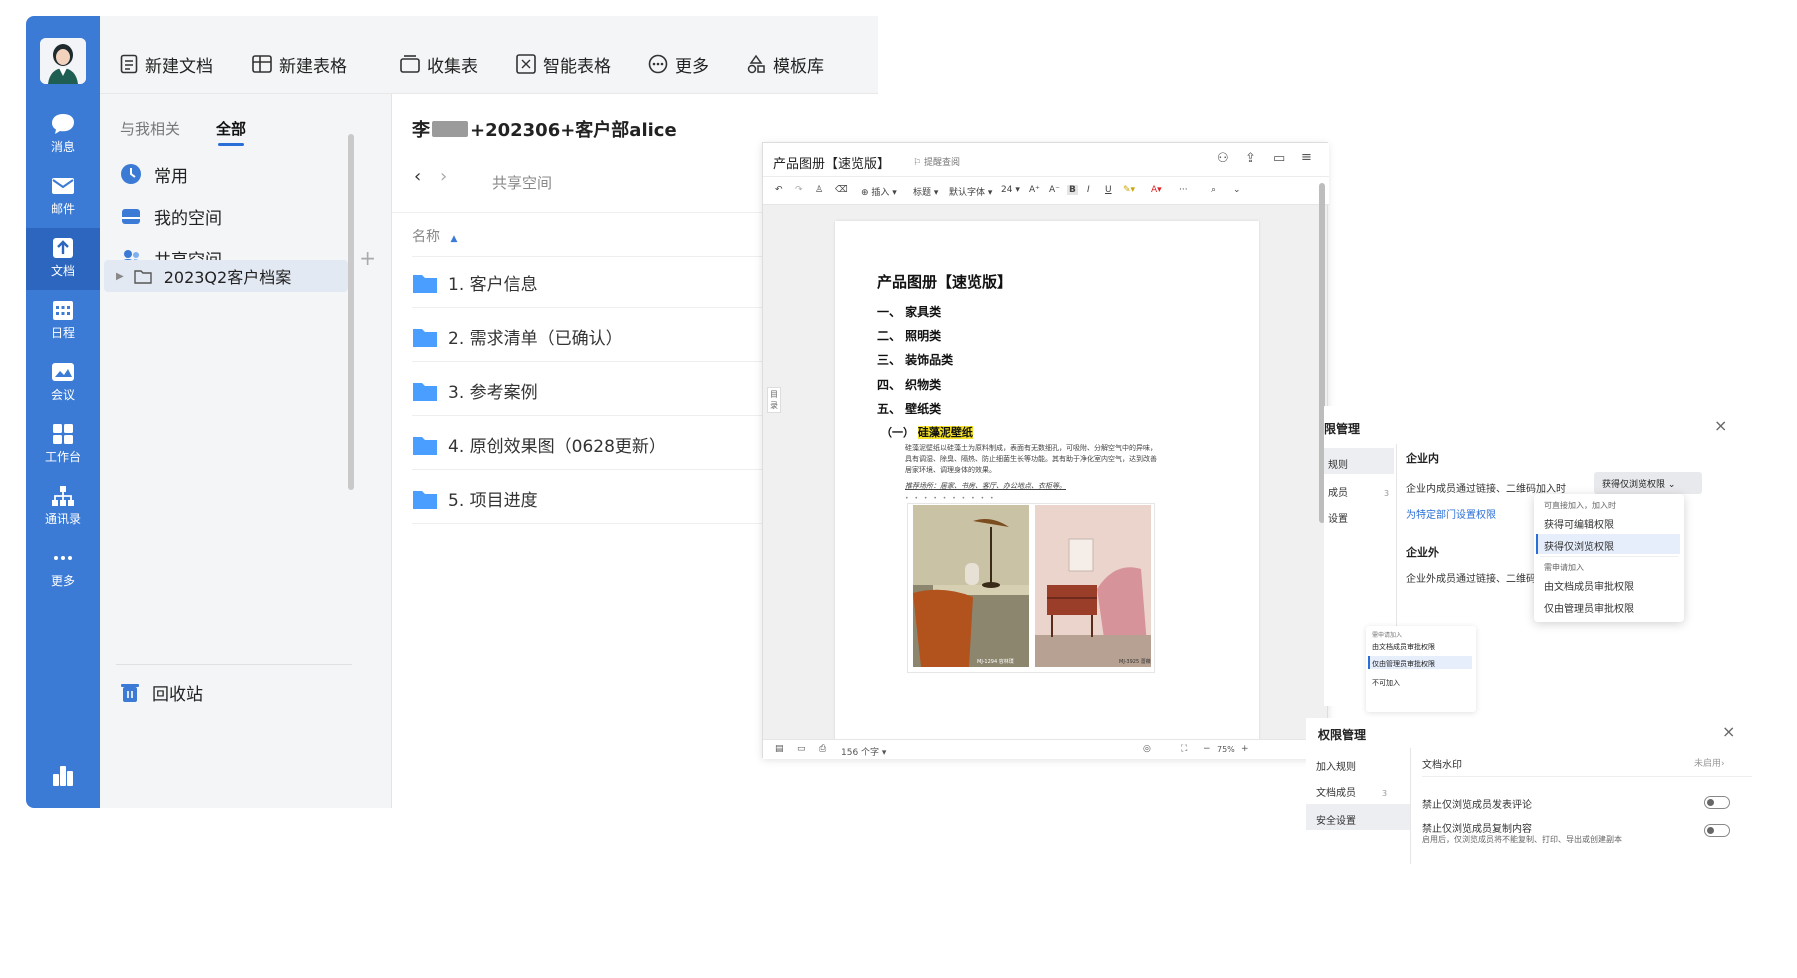 This screenshot has height=978, width=1797. What do you see at coordinates (63, 135) in the screenshot?
I see `rail-item-messages: 消息` at bounding box center [63, 135].